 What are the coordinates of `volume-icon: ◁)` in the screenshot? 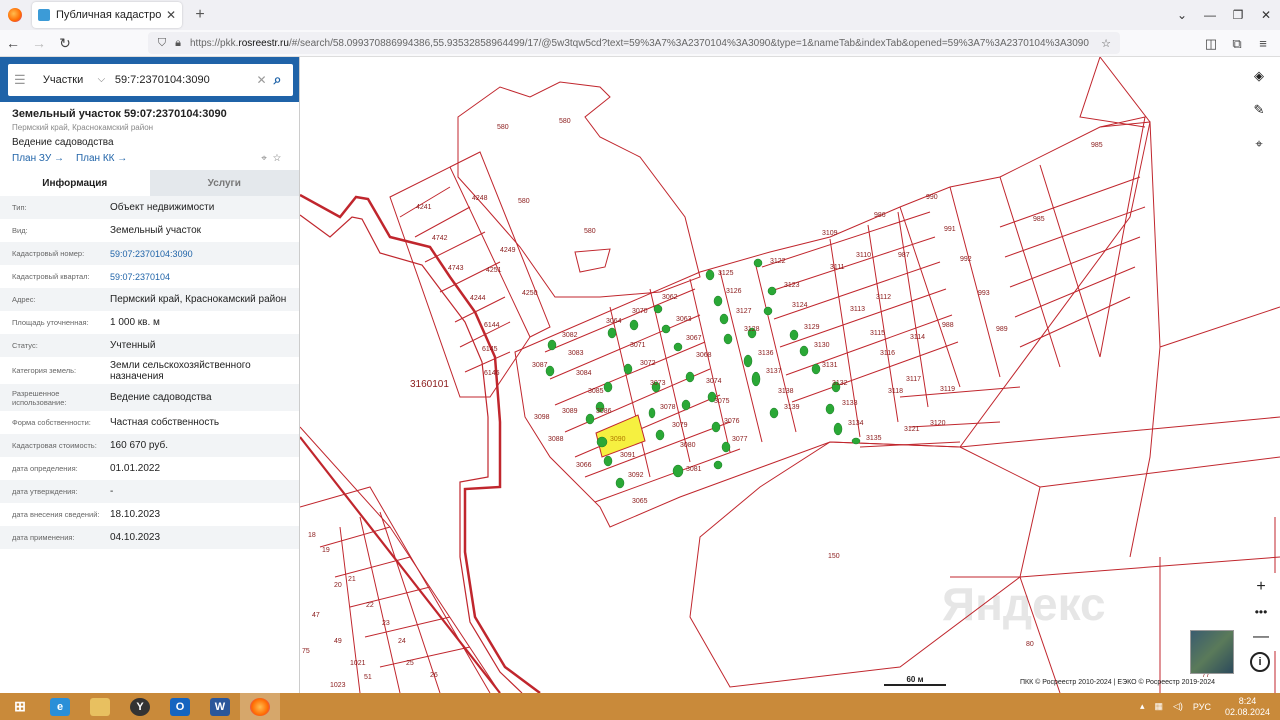 It's located at (1178, 706).